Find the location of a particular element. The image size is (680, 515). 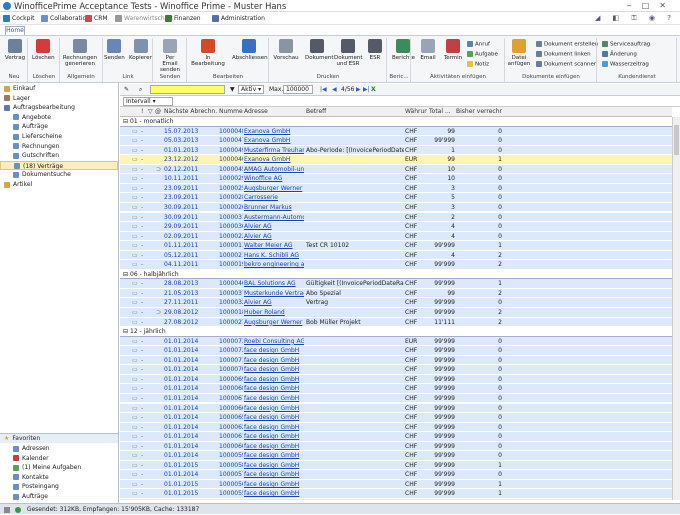

änderung-button: Änderung is located at coordinates (619, 54).